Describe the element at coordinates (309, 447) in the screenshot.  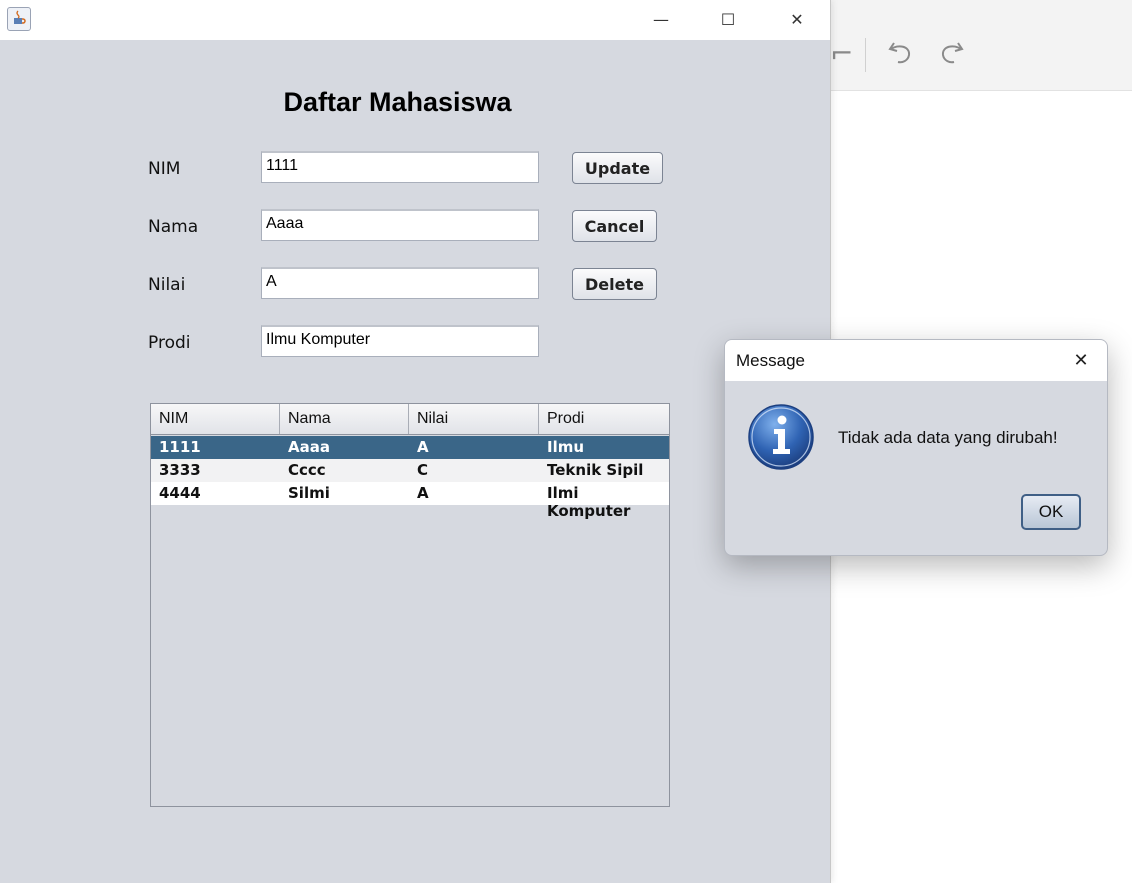
I see `table-cell: Aaaa` at that location.